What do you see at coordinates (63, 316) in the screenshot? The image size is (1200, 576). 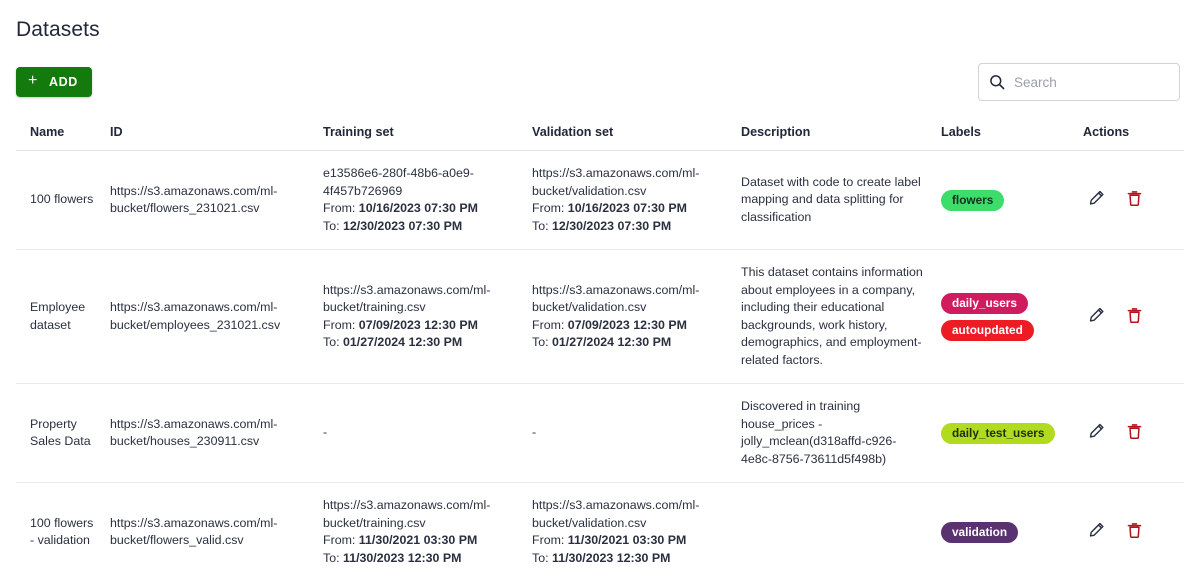 I see `cell-name: Employee dataset` at bounding box center [63, 316].